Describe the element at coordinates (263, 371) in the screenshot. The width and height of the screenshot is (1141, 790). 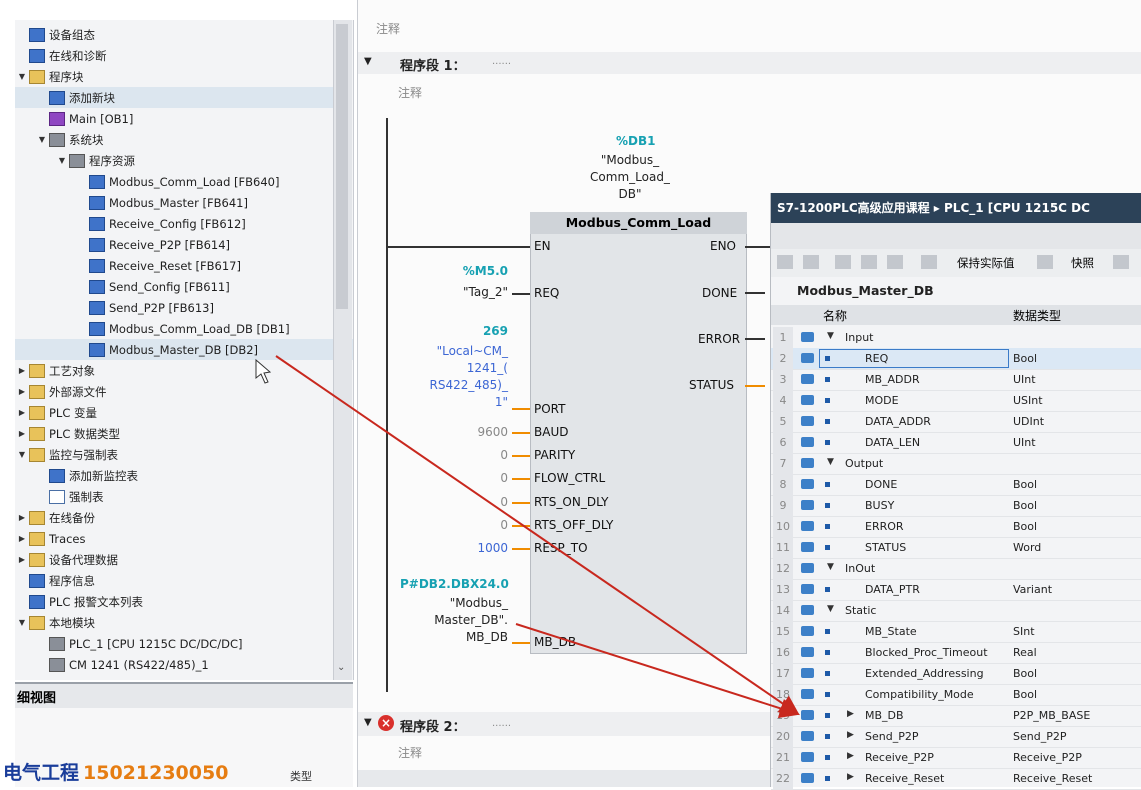
I see `cursor-icon` at that location.